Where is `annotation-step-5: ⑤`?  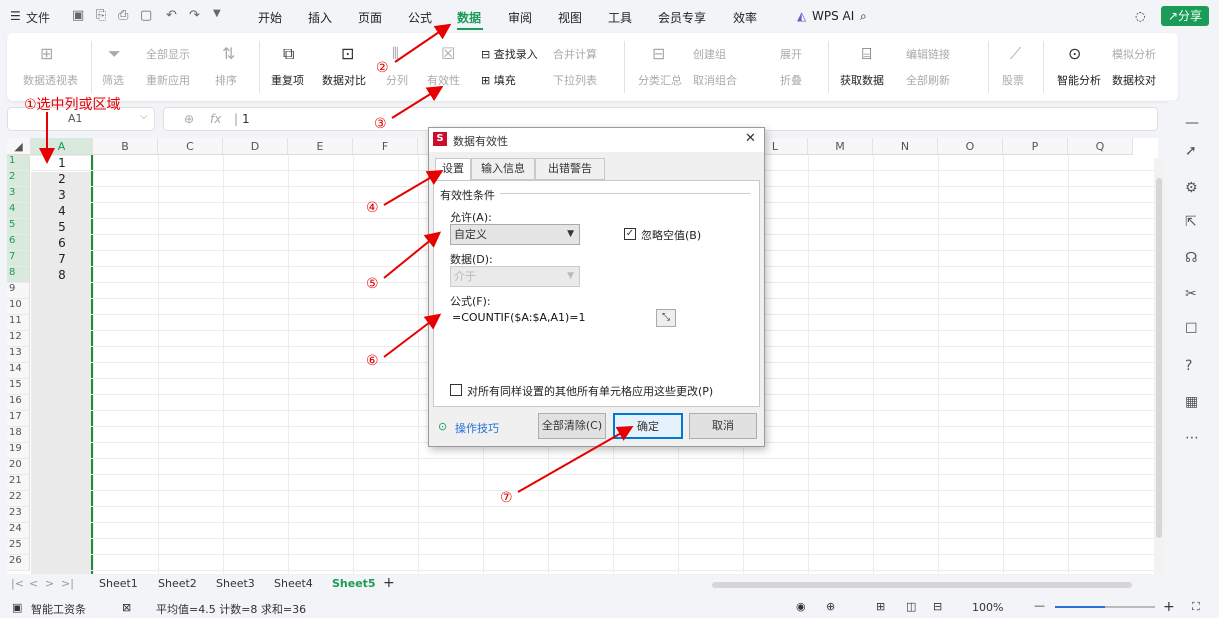
annotation-step-5: ⑤ is located at coordinates (372, 284).